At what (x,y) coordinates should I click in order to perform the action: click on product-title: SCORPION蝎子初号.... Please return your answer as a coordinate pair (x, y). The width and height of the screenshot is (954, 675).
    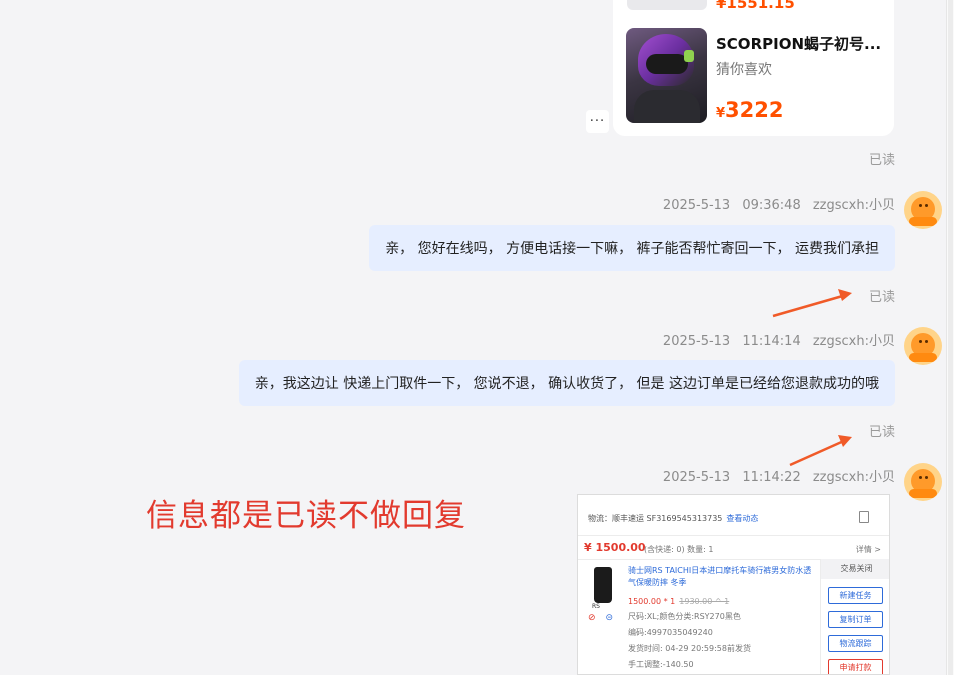
    Looking at the image, I should click on (798, 43).